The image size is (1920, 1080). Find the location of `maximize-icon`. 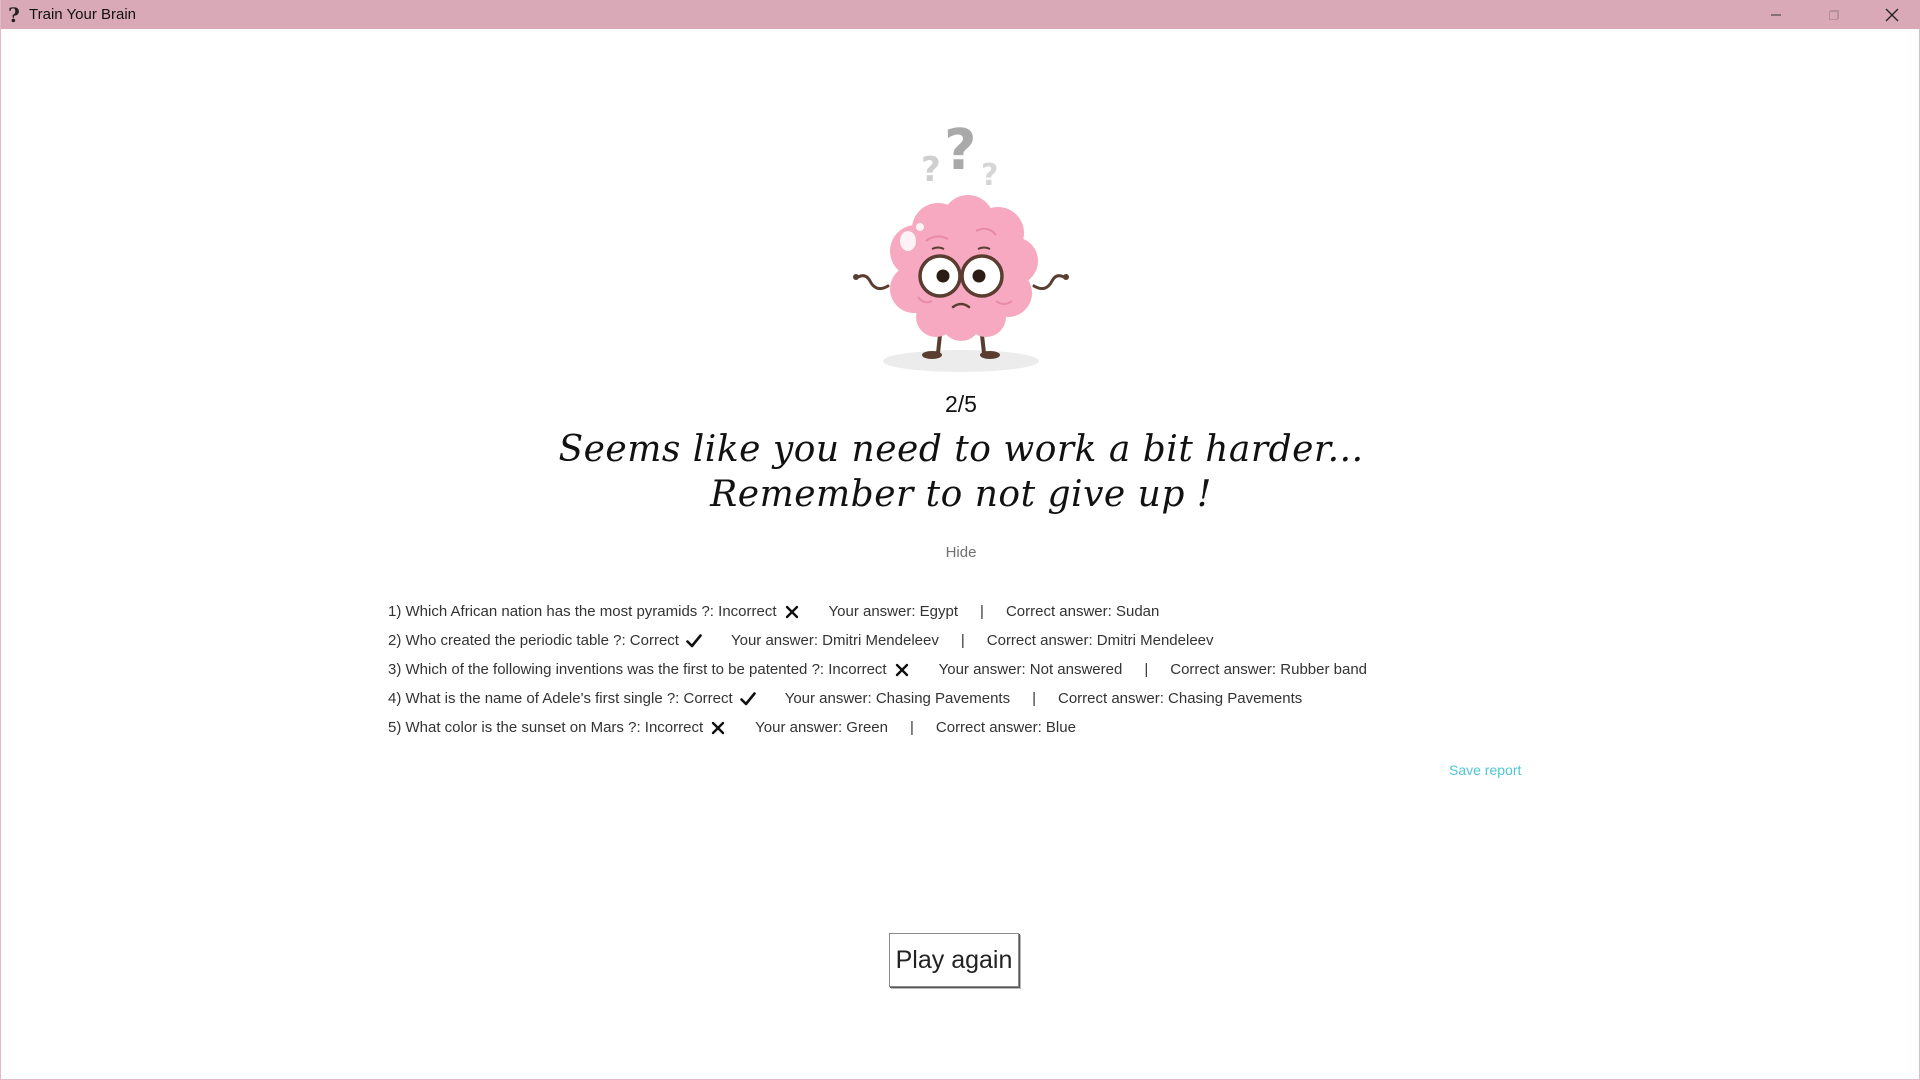

maximize-icon is located at coordinates (1834, 14).